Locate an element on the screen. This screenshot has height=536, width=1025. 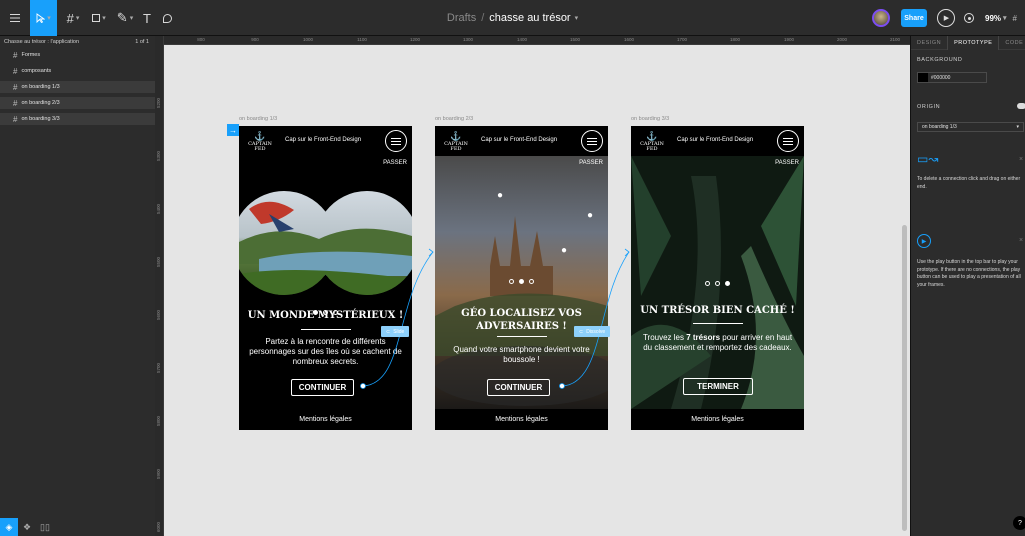
ruler-tick: 2000 is located at coordinates (842, 39).